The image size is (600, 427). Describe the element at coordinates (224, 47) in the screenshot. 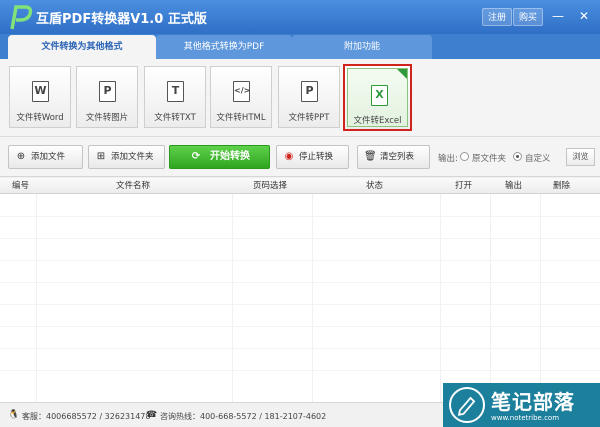

I see `tab-convert-to-pdf: 其他格式转换为PDF` at that location.